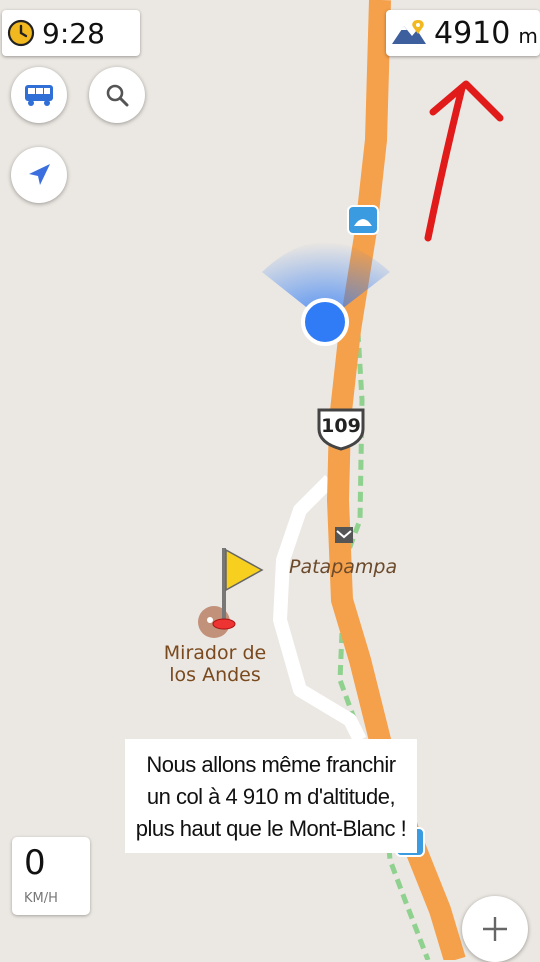 The image size is (540, 962). I want to click on zoom-in-button, so click(495, 929).